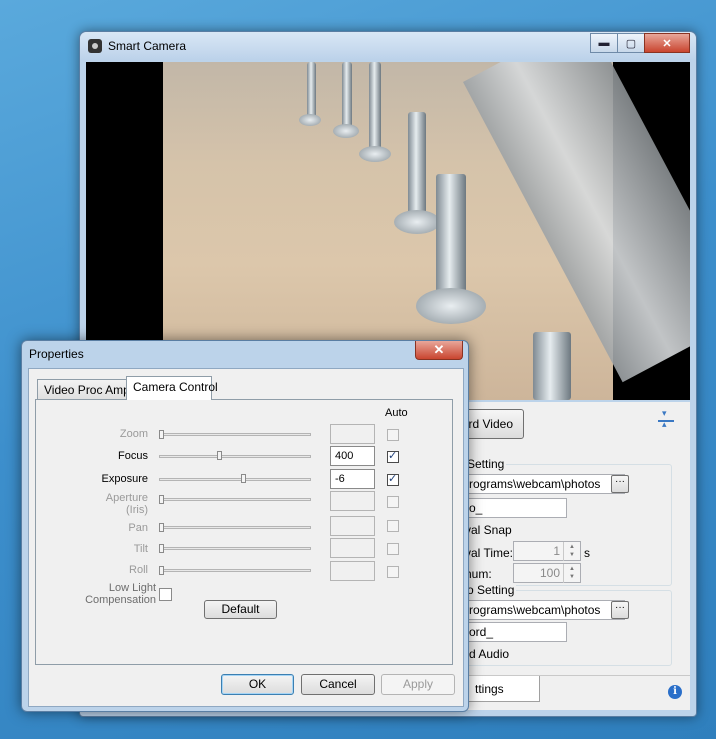 Image resolution: width=716 pixels, height=739 pixels. What do you see at coordinates (393, 479) in the screenshot?
I see `exposure-auto-checkbox` at bounding box center [393, 479].